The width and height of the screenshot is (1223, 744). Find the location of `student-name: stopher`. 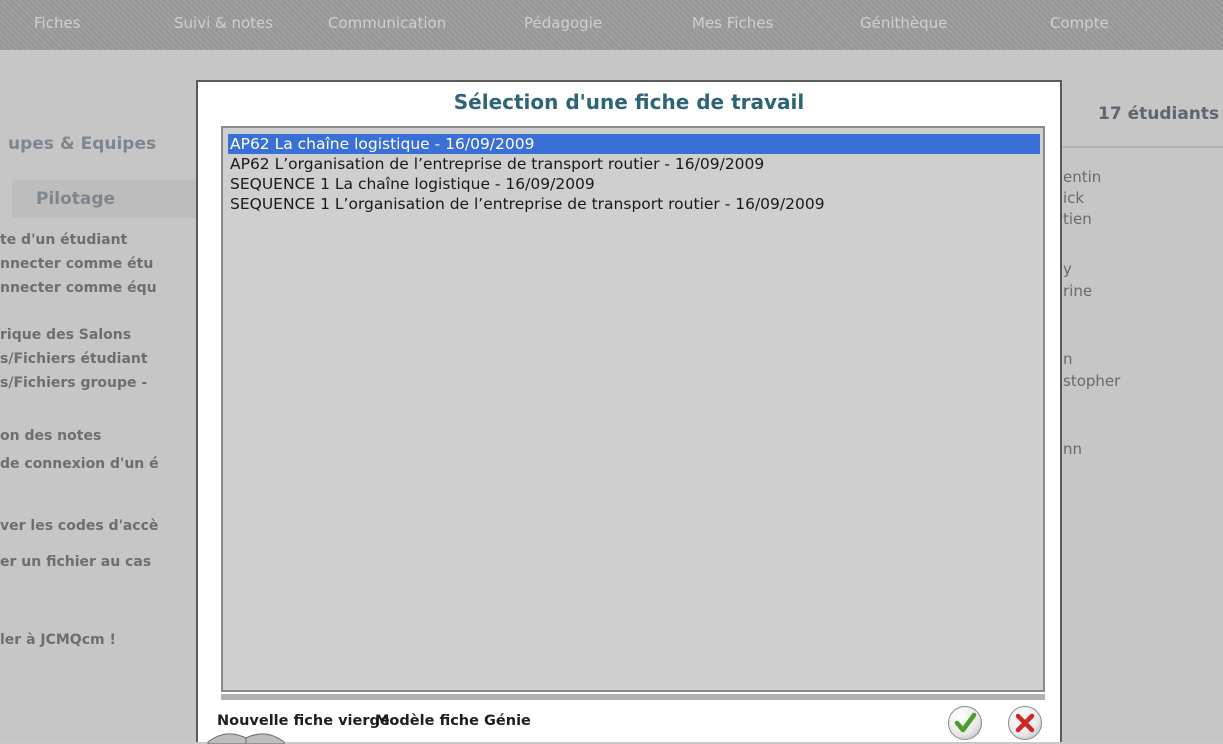

student-name: stopher is located at coordinates (1091, 381).